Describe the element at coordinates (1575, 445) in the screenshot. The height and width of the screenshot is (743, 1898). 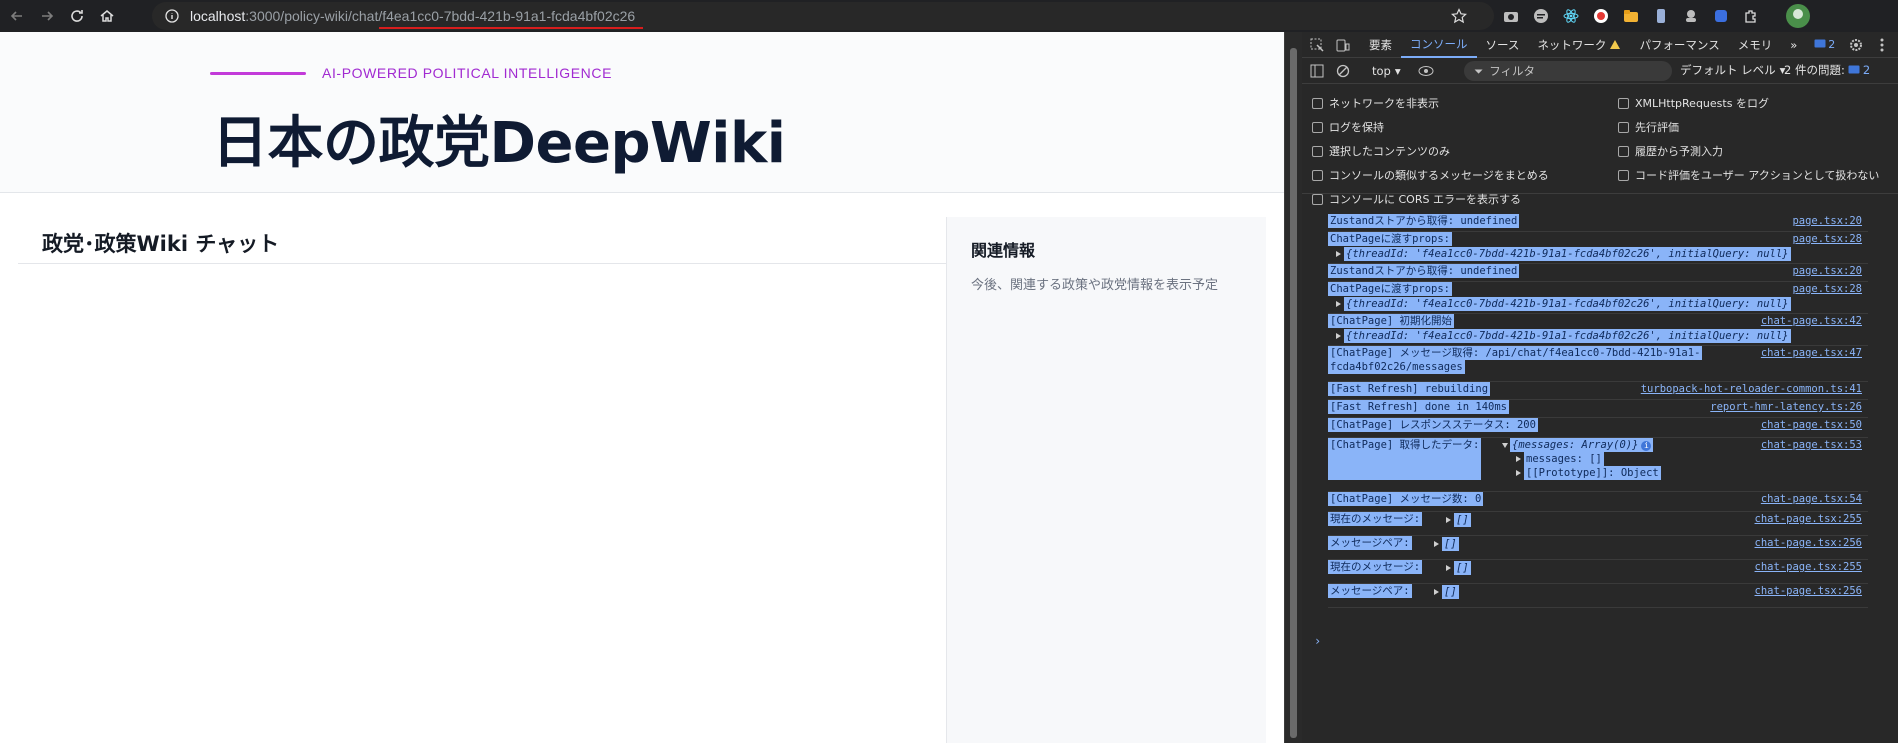
I see `log-object-summary: {messages: Array(0)}` at that location.